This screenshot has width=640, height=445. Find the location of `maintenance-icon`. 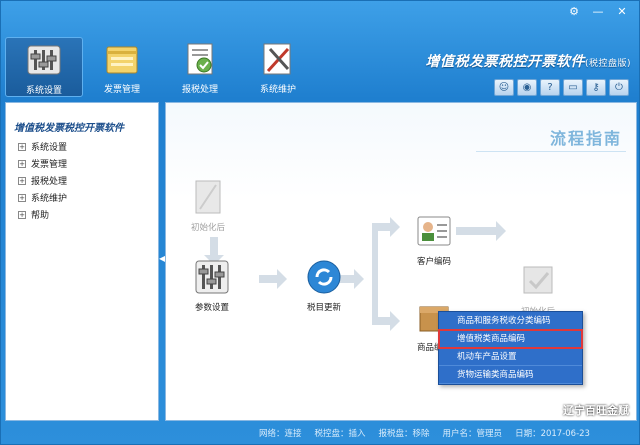

maintenance-icon is located at coordinates (278, 59).